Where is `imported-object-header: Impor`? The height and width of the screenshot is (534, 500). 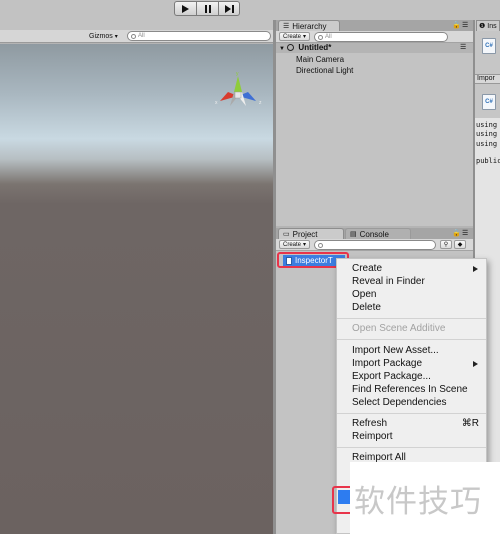 imported-object-header: Impor is located at coordinates (487, 79).